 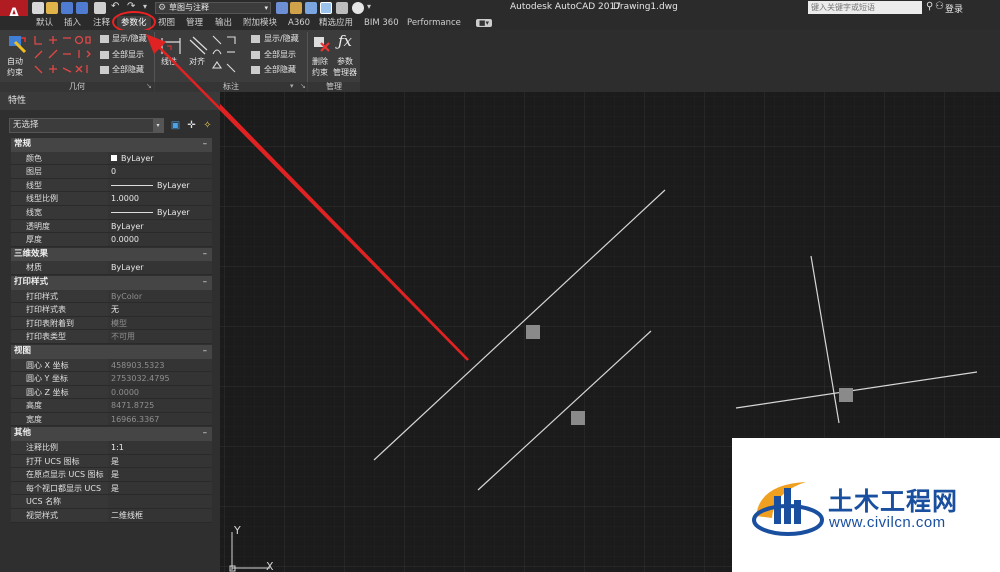 I want to click on section-title: 其他, so click(x=23, y=433).